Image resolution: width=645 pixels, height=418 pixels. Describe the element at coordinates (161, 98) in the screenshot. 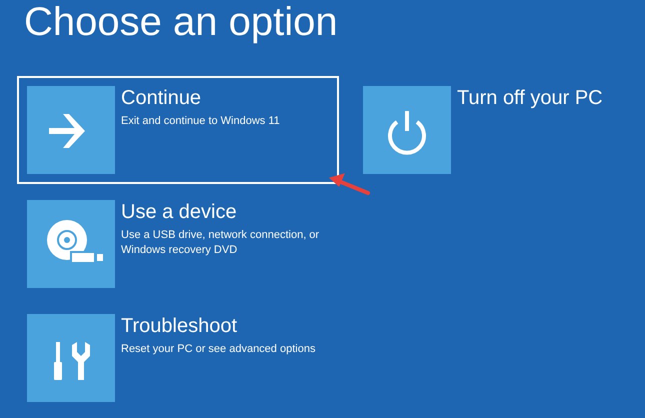

I see `option-label: Continue` at that location.